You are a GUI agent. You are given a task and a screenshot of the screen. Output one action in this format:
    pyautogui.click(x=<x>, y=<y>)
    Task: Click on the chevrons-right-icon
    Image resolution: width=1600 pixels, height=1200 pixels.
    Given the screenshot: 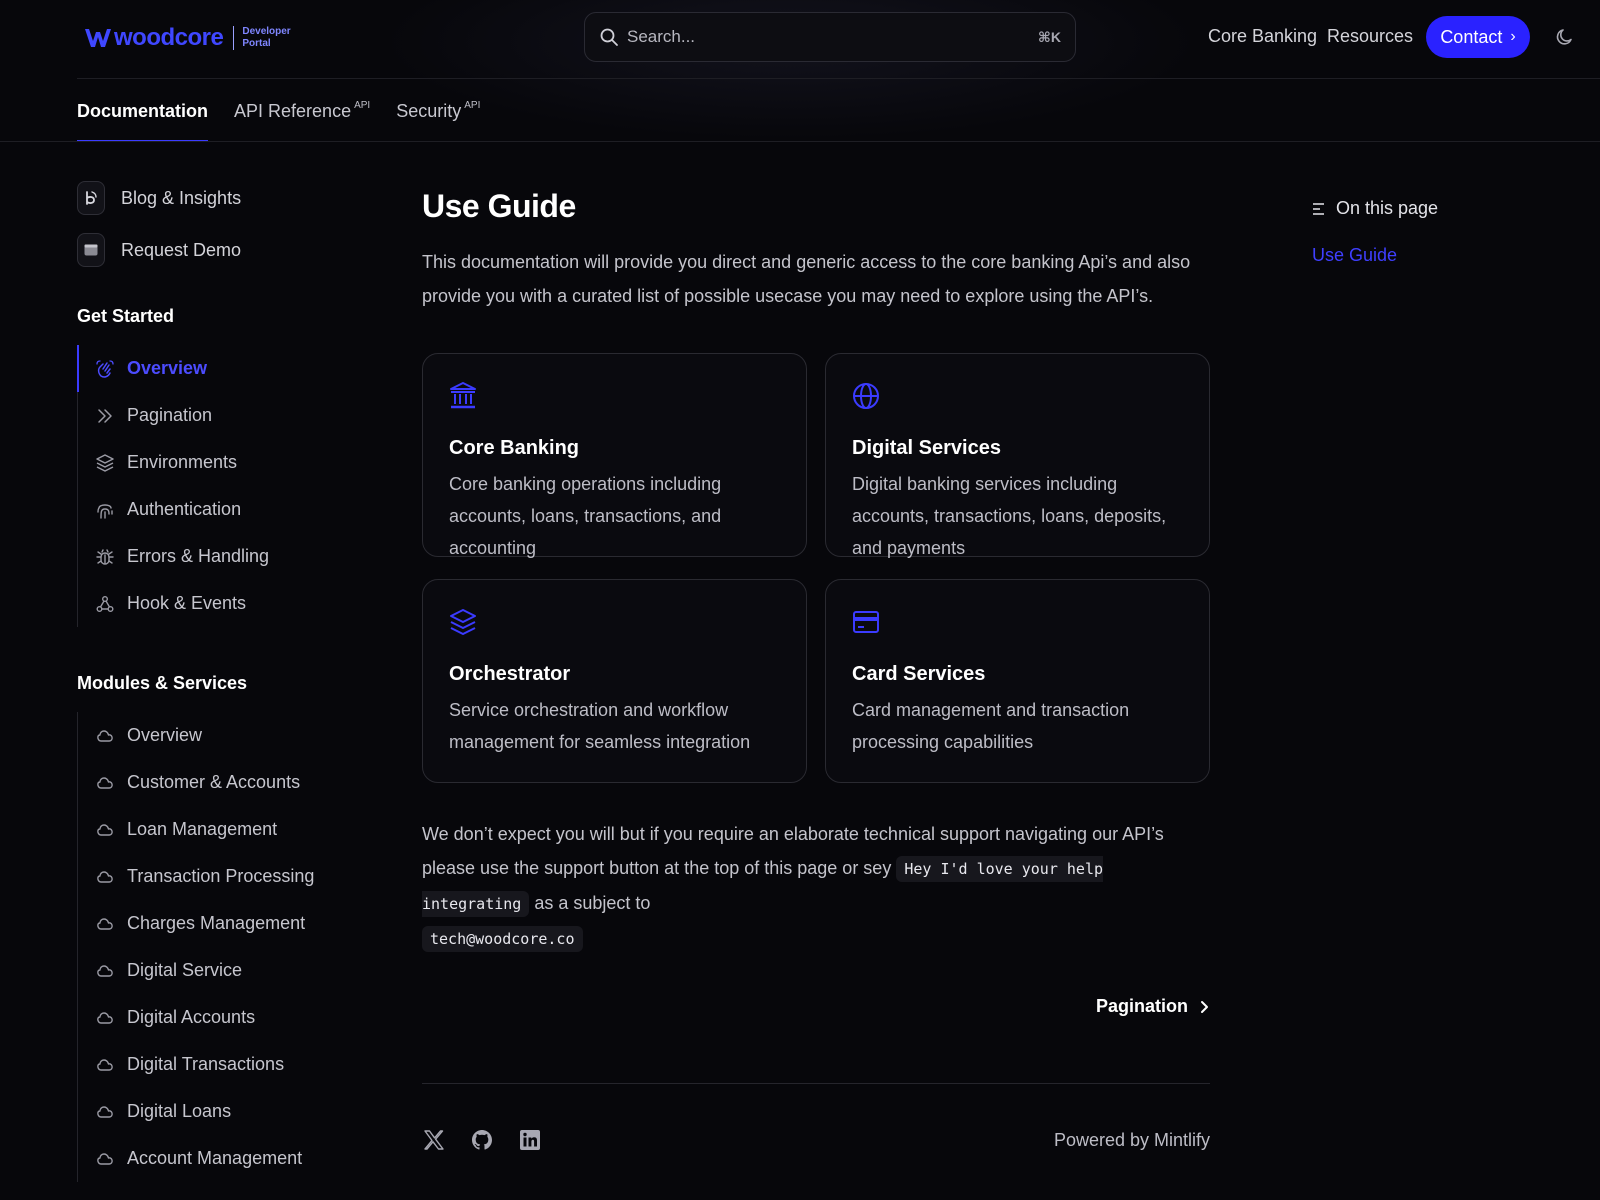 What is the action you would take?
    pyautogui.click(x=105, y=415)
    